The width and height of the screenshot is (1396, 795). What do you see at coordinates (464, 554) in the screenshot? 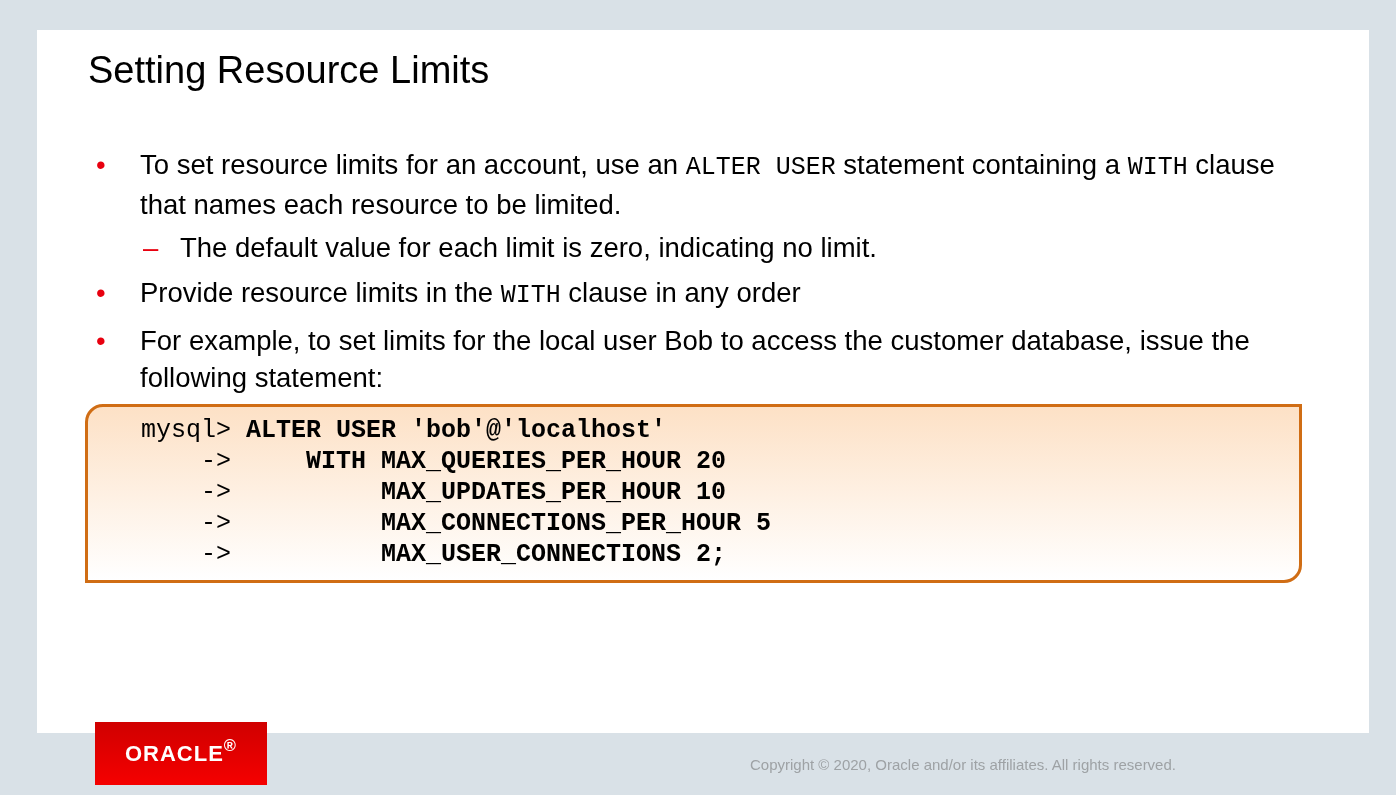
I see `code-line: -> MAX_USER_CONNECTIONS 2;` at bounding box center [464, 554].